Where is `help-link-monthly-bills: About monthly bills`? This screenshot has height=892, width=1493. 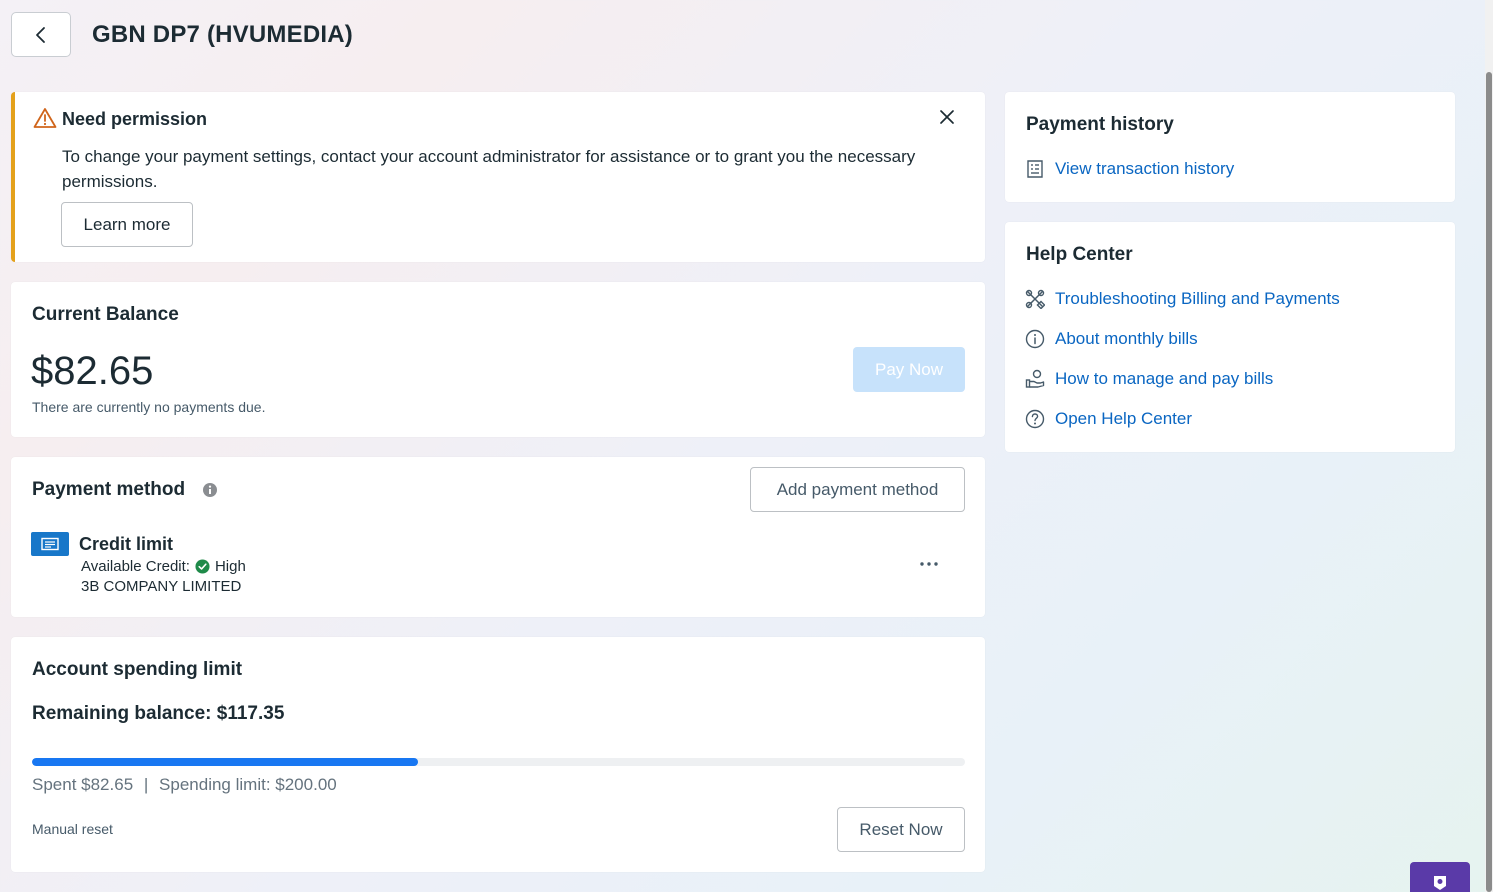 help-link-monthly-bills: About monthly bills is located at coordinates (1111, 339).